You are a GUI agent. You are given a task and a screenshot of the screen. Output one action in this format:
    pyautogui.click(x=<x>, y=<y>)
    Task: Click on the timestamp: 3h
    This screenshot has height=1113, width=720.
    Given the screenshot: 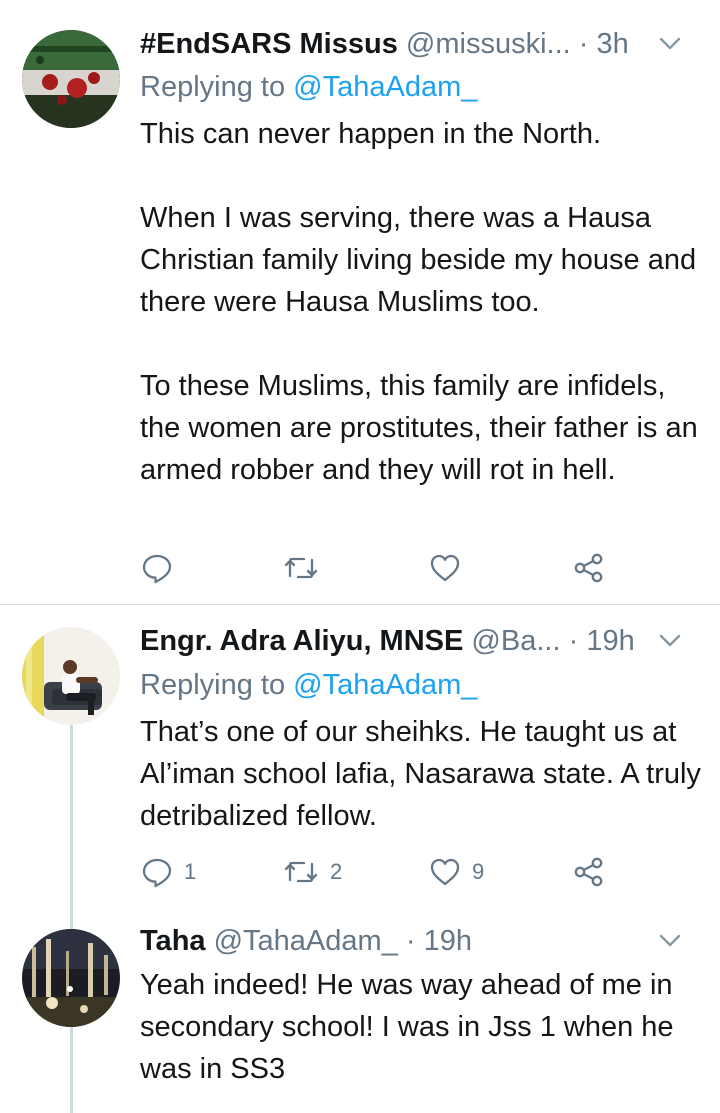 What is the action you would take?
    pyautogui.click(x=613, y=44)
    